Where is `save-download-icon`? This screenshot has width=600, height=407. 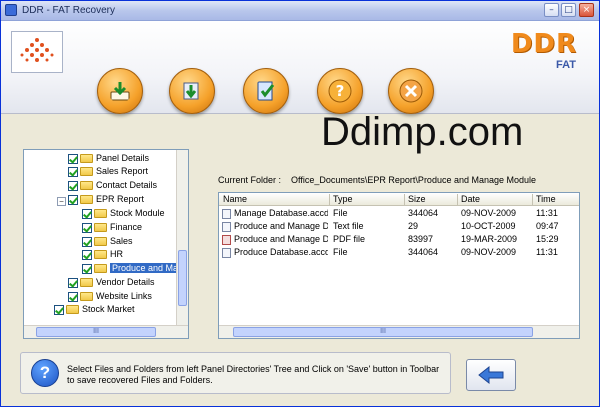
save-download-icon is located at coordinates (120, 91).